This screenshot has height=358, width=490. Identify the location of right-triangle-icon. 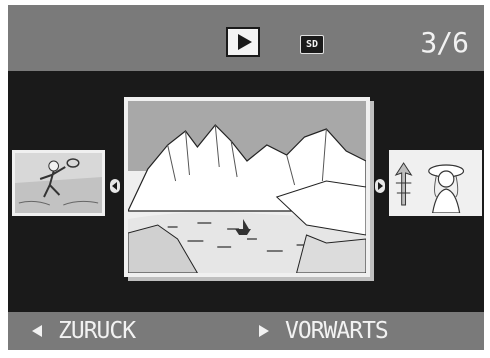
(264, 331).